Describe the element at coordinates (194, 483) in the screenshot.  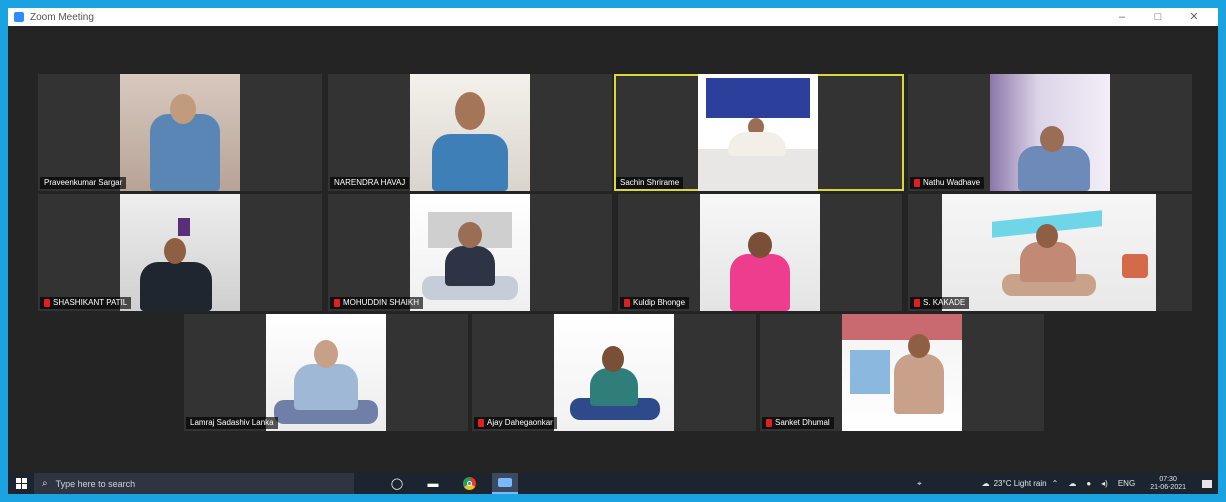
I see `taskbar-search-box: ⌕ Type here to search` at that location.